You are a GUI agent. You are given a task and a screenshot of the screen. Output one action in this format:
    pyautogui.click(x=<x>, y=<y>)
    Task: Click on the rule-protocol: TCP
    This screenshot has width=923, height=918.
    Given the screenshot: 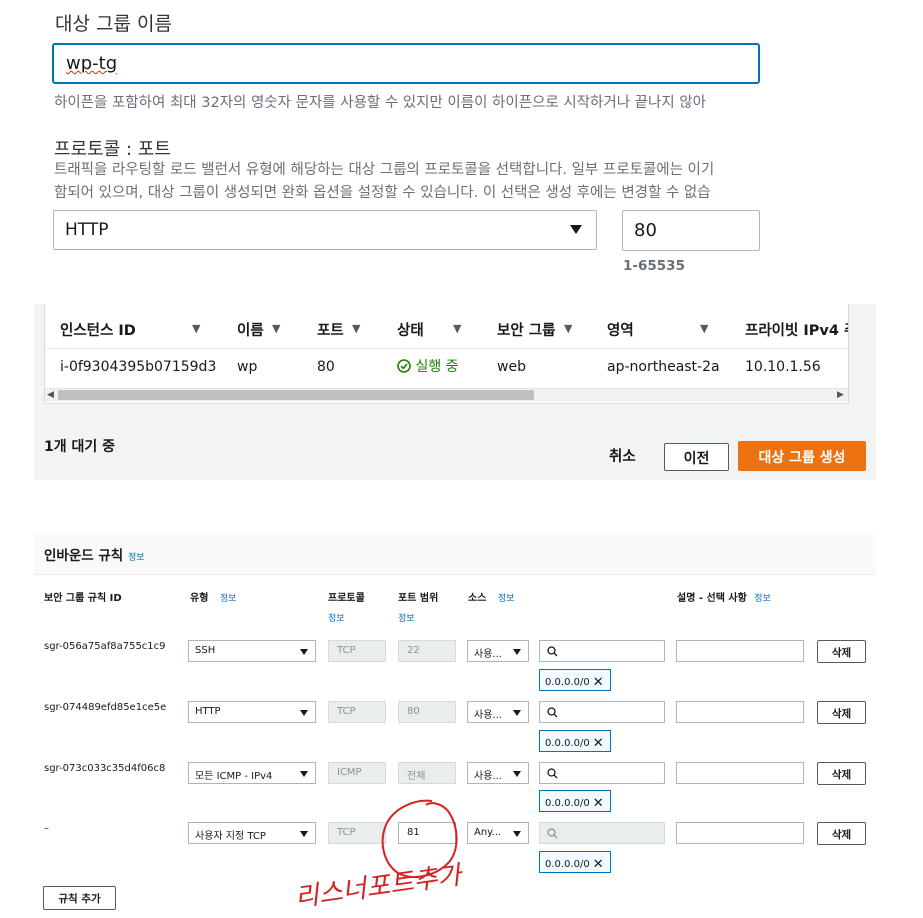 What is the action you would take?
    pyautogui.click(x=357, y=651)
    